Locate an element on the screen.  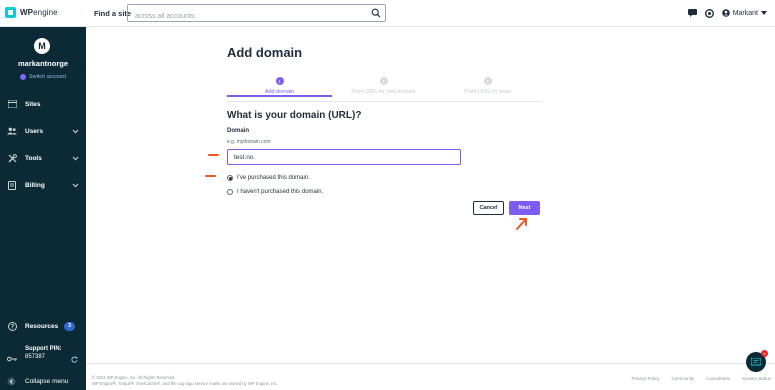
wp-engine-logo-icon is located at coordinates (10, 12).